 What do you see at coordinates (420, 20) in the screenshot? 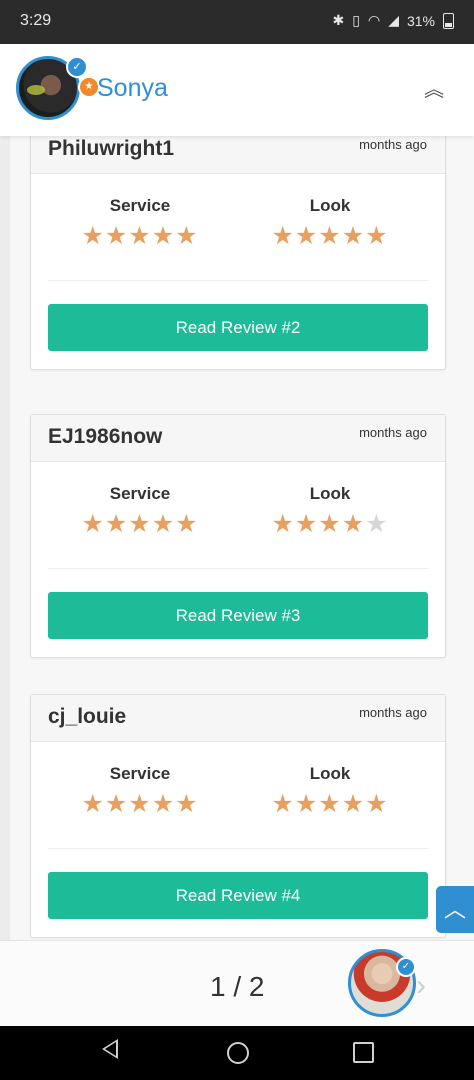
I see `battery-percent: 31%` at bounding box center [420, 20].